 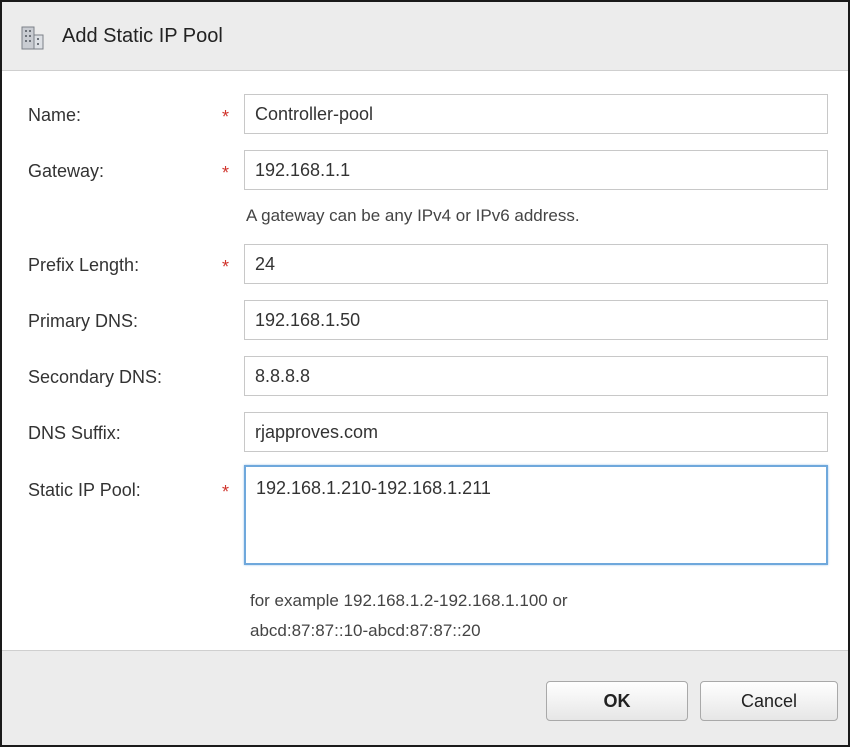 What do you see at coordinates (226, 173) in the screenshot?
I see `gateway-required-marker: *` at bounding box center [226, 173].